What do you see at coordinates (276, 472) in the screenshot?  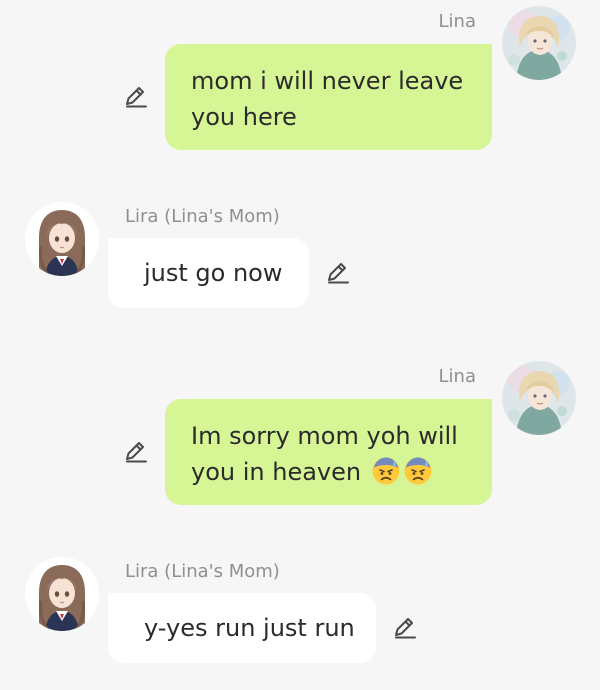 I see `message-text-segment: you in heaven` at bounding box center [276, 472].